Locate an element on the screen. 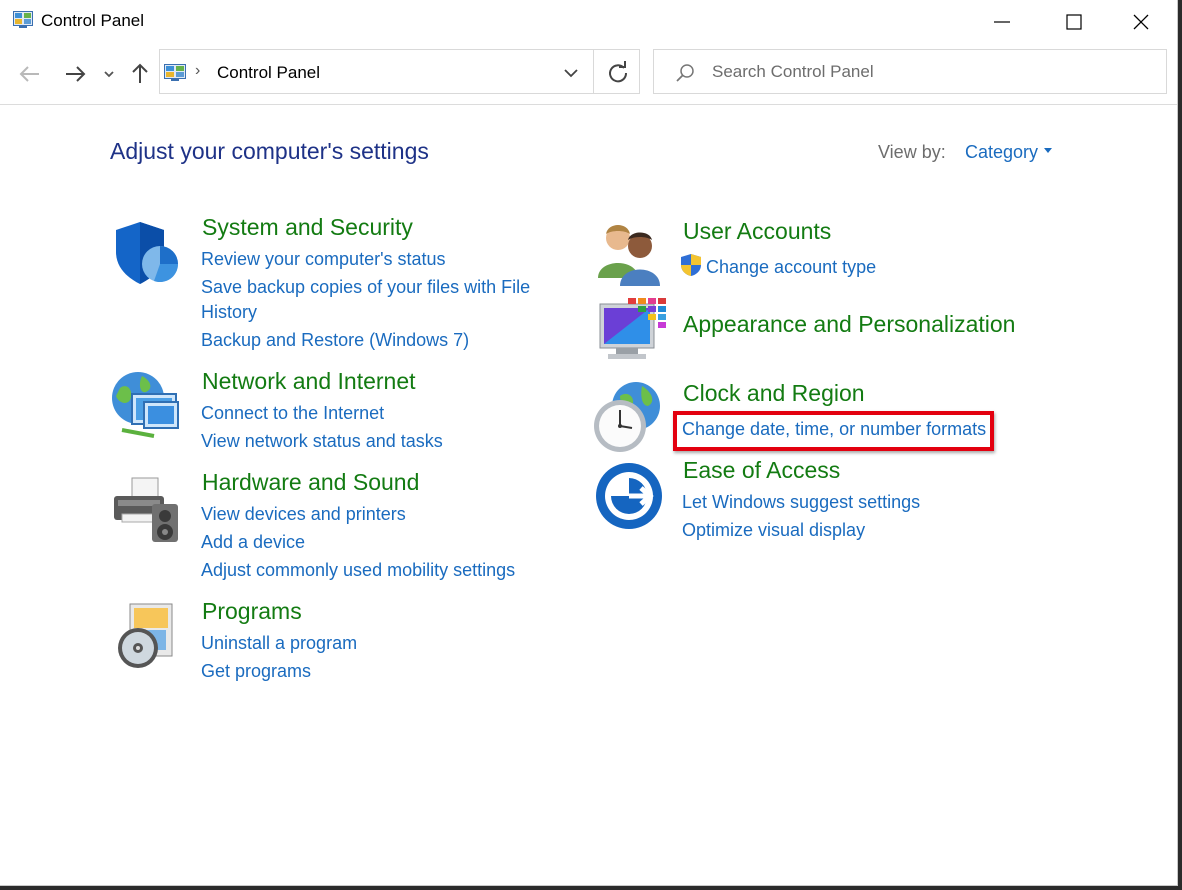 The height and width of the screenshot is (890, 1182). view-by-label: View by: is located at coordinates (912, 152).